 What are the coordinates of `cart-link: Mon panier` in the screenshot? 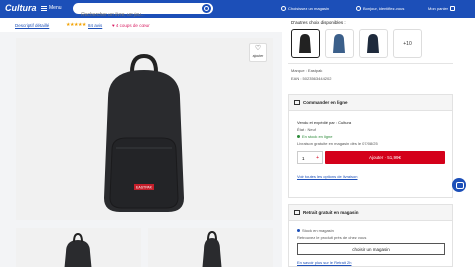 It's located at (442, 8).